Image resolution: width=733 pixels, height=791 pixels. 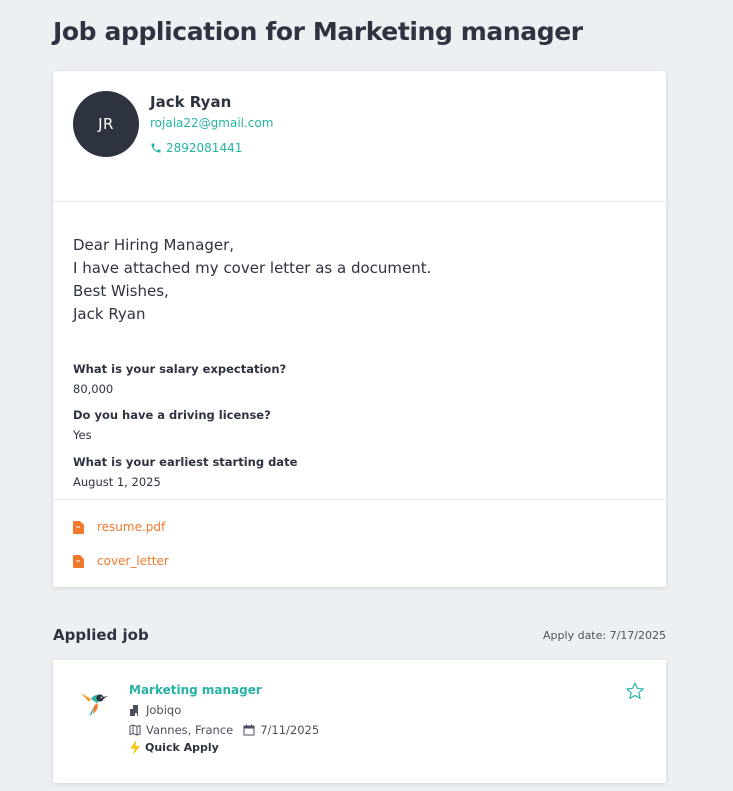 I want to click on quick-apply-badge: Quick Apply, so click(x=173, y=747).